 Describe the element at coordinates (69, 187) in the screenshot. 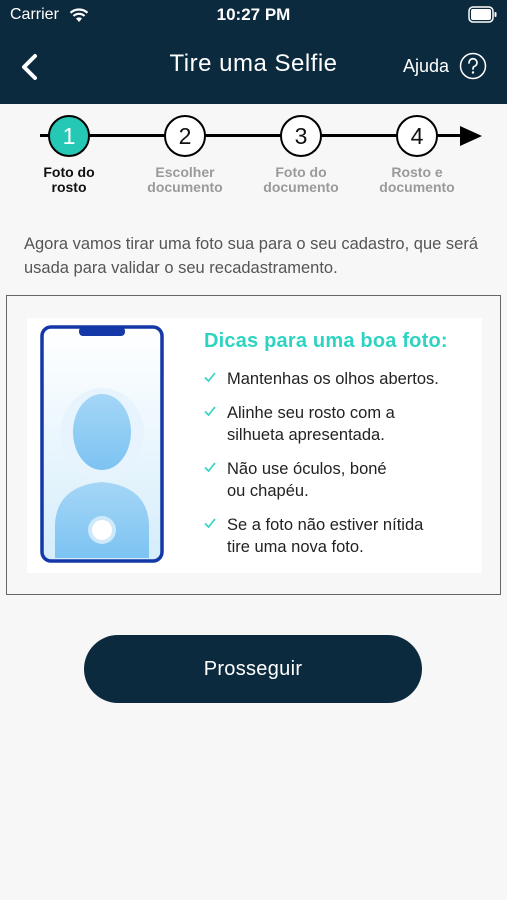

I see `step-1-label-line2: rosto` at that location.